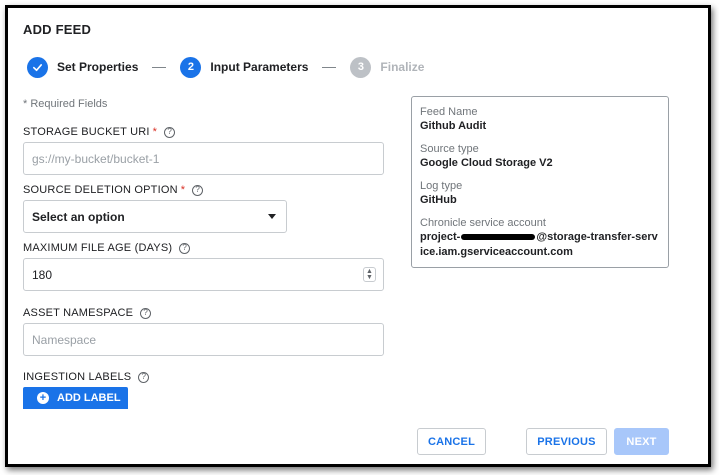 The image size is (719, 475). What do you see at coordinates (203, 158) in the screenshot?
I see `storage-bucket-uri-input: gs://my-bucket/bucket-1` at bounding box center [203, 158].